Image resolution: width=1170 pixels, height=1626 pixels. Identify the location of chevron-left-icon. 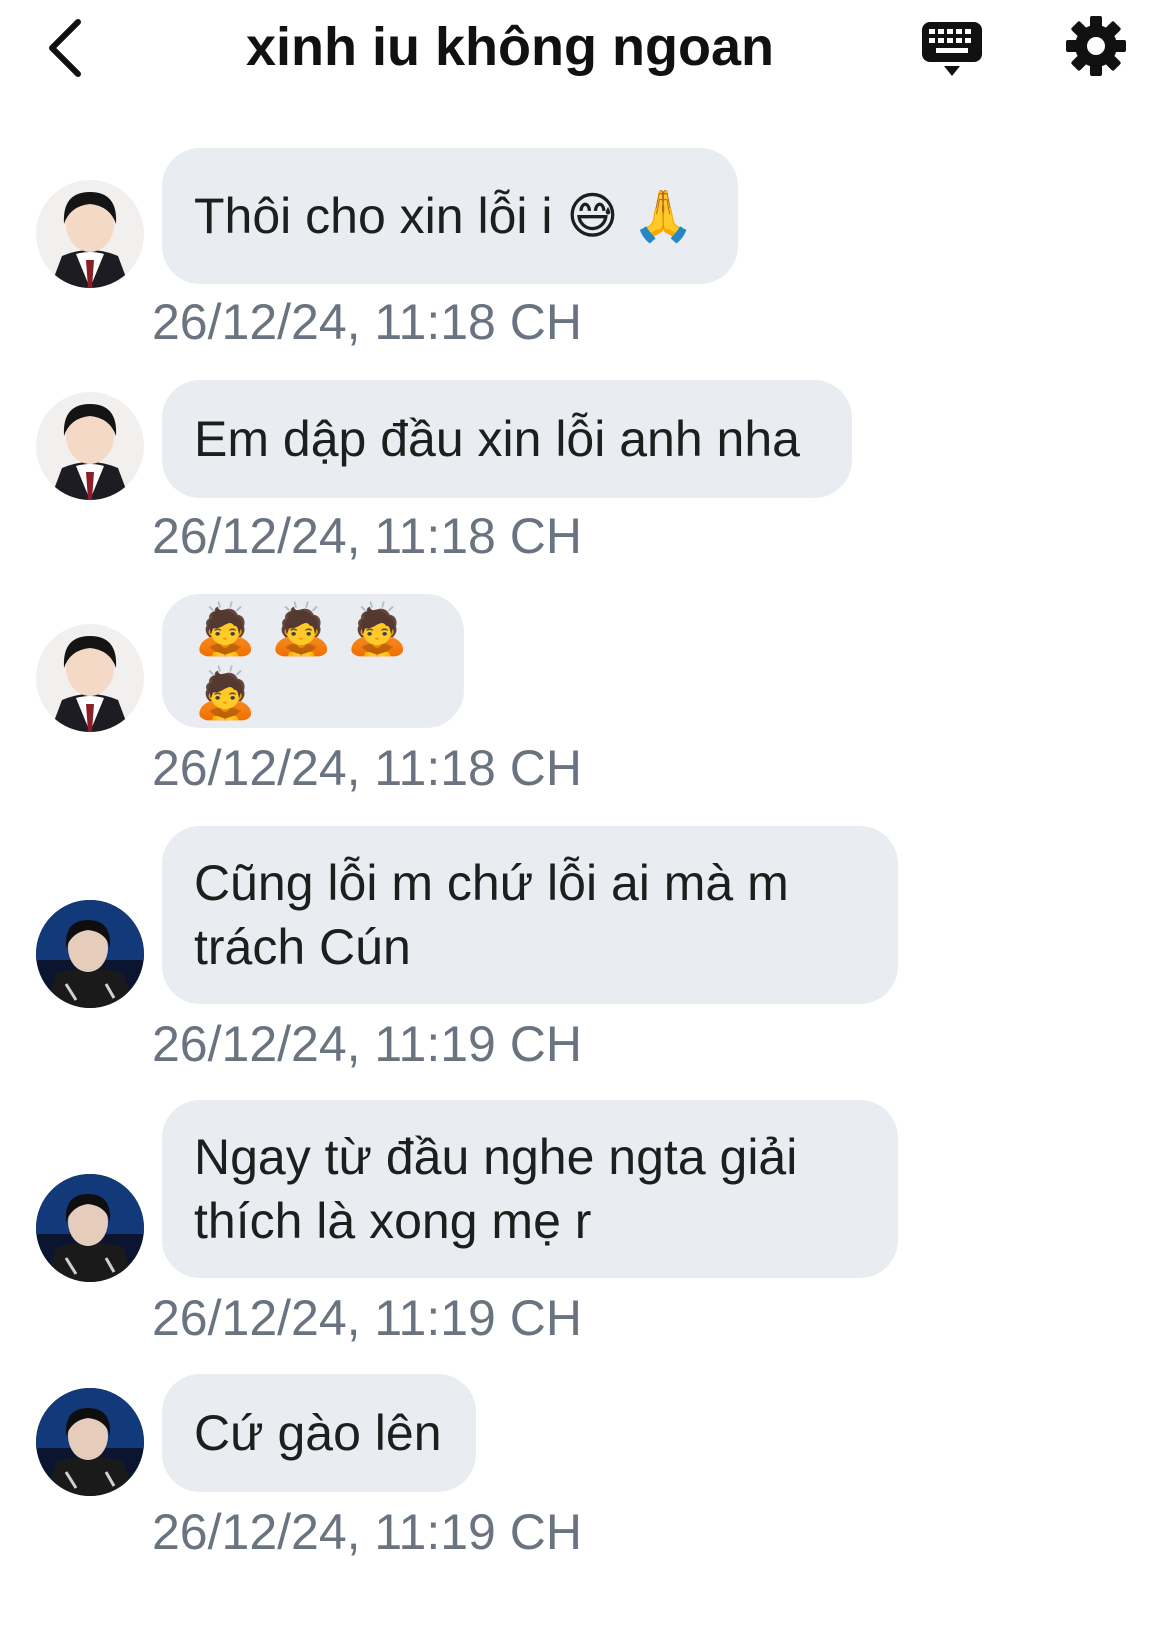
(65, 48).